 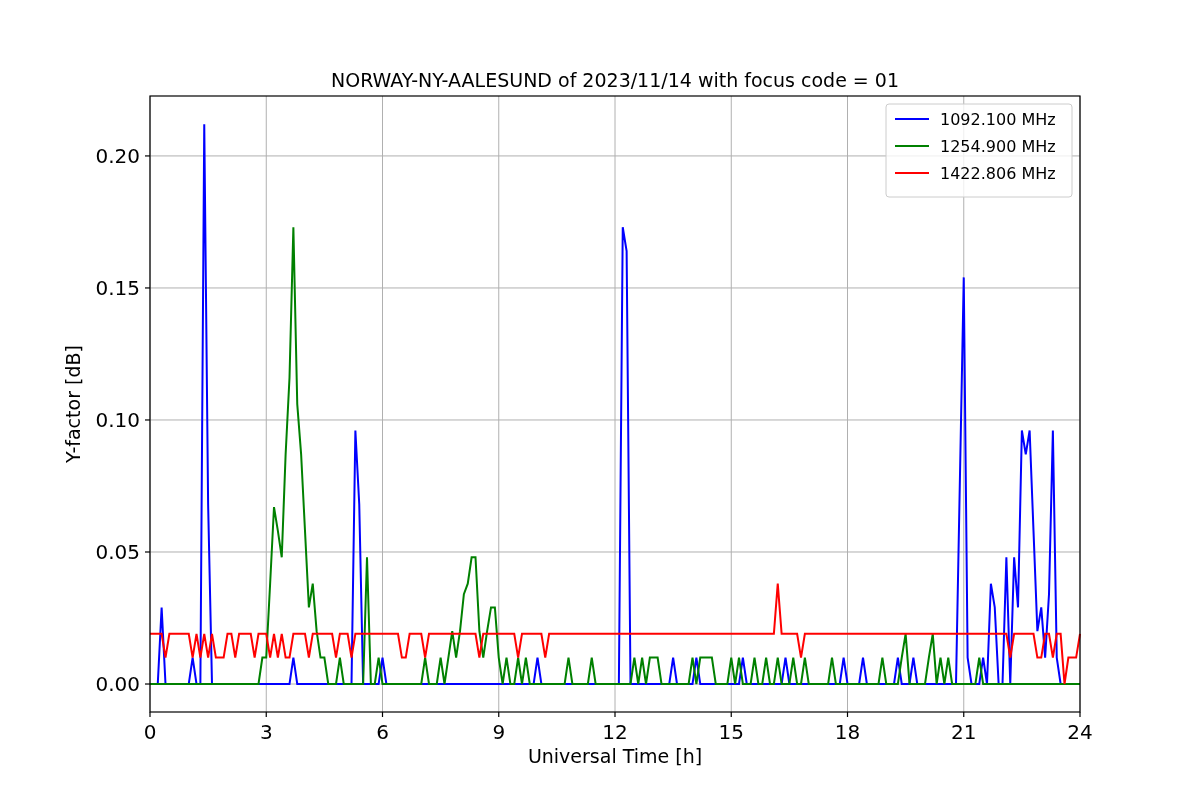 What do you see at coordinates (382, 732) in the screenshot?
I see `x-tick-label: 6` at bounding box center [382, 732].